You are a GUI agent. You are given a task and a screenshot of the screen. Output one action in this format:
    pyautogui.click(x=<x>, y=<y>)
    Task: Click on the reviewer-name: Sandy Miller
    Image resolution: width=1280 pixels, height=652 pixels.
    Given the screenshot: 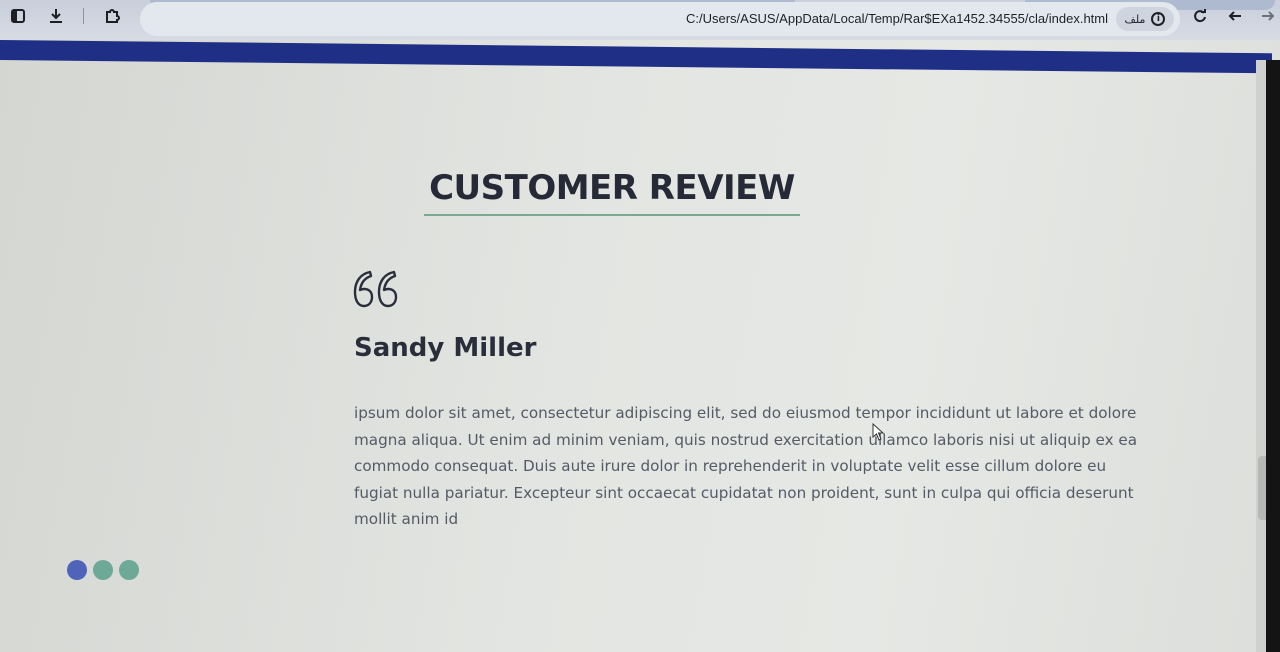 What is the action you would take?
    pyautogui.click(x=445, y=348)
    